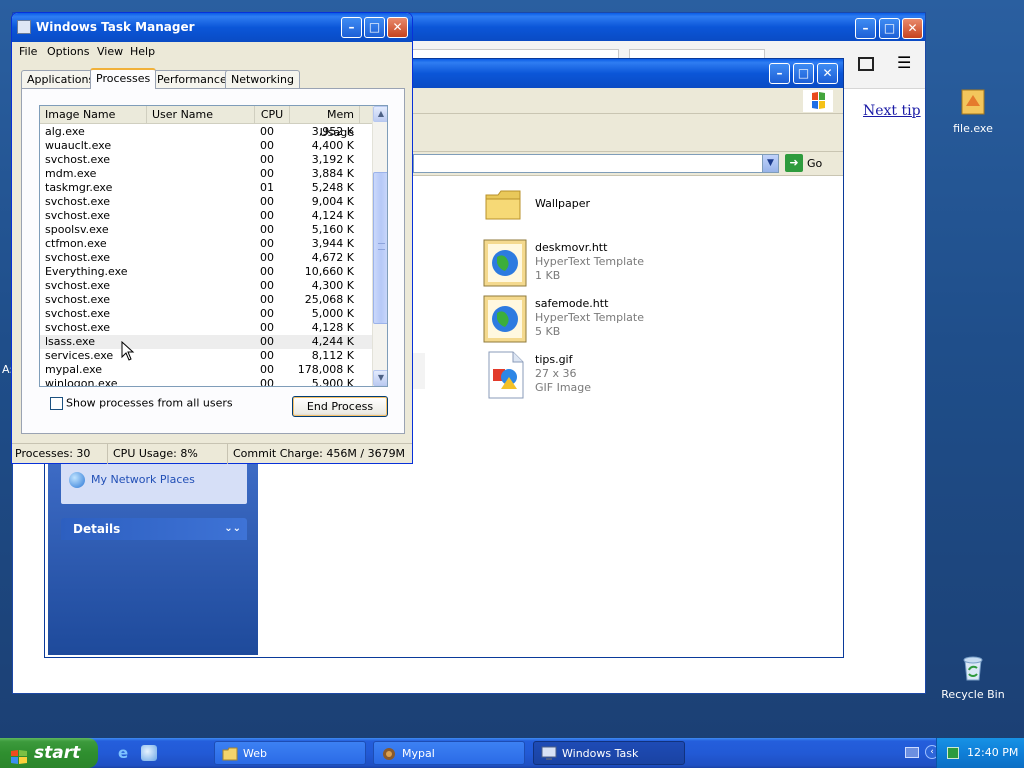 This screenshot has width=1024, height=768. What do you see at coordinates (206, 146) in the screenshot?
I see `process-row: wuauclt.exe 00 4,400 K` at bounding box center [206, 146].